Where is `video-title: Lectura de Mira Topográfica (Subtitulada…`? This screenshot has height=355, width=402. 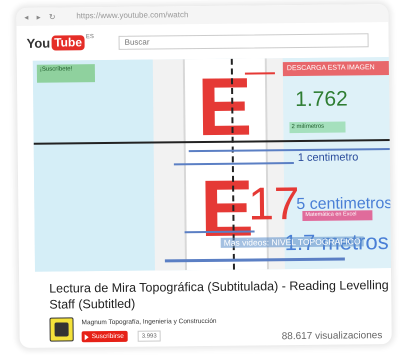 video-title: Lectura de Mira Topográfica (Subtitulada… is located at coordinates (219, 295).